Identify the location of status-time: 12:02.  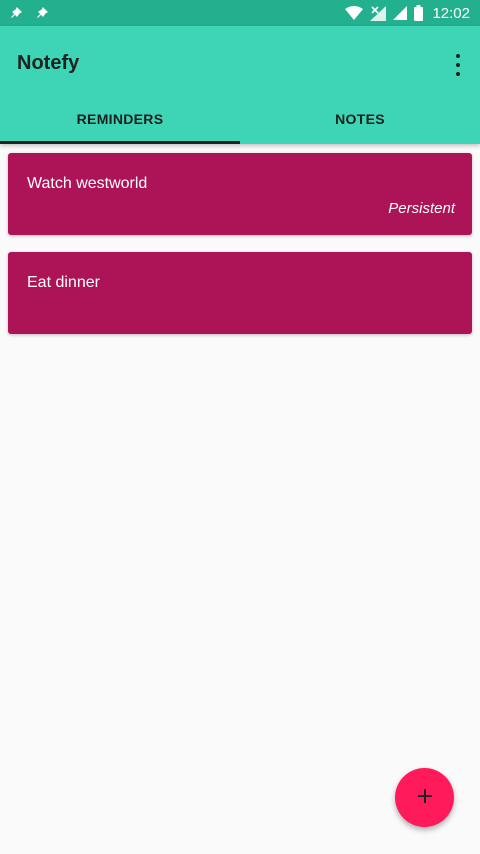
(451, 13).